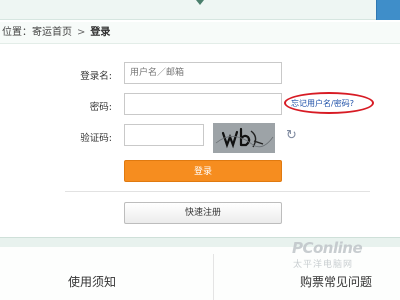 The height and width of the screenshot is (300, 400). I want to click on breadcrumb: 位置：寄运首页 > 登录, so click(200, 33).